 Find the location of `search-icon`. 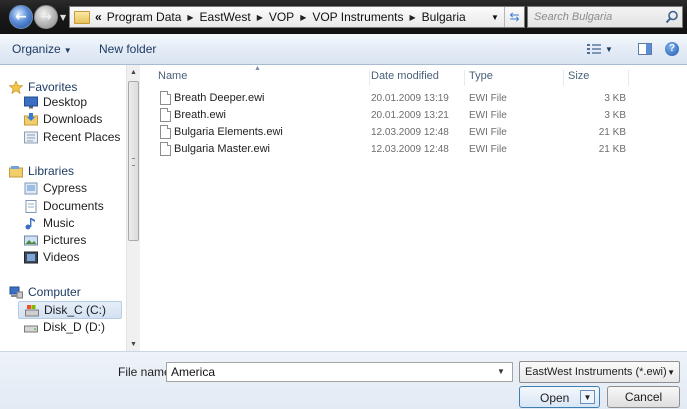

search-icon is located at coordinates (672, 17).